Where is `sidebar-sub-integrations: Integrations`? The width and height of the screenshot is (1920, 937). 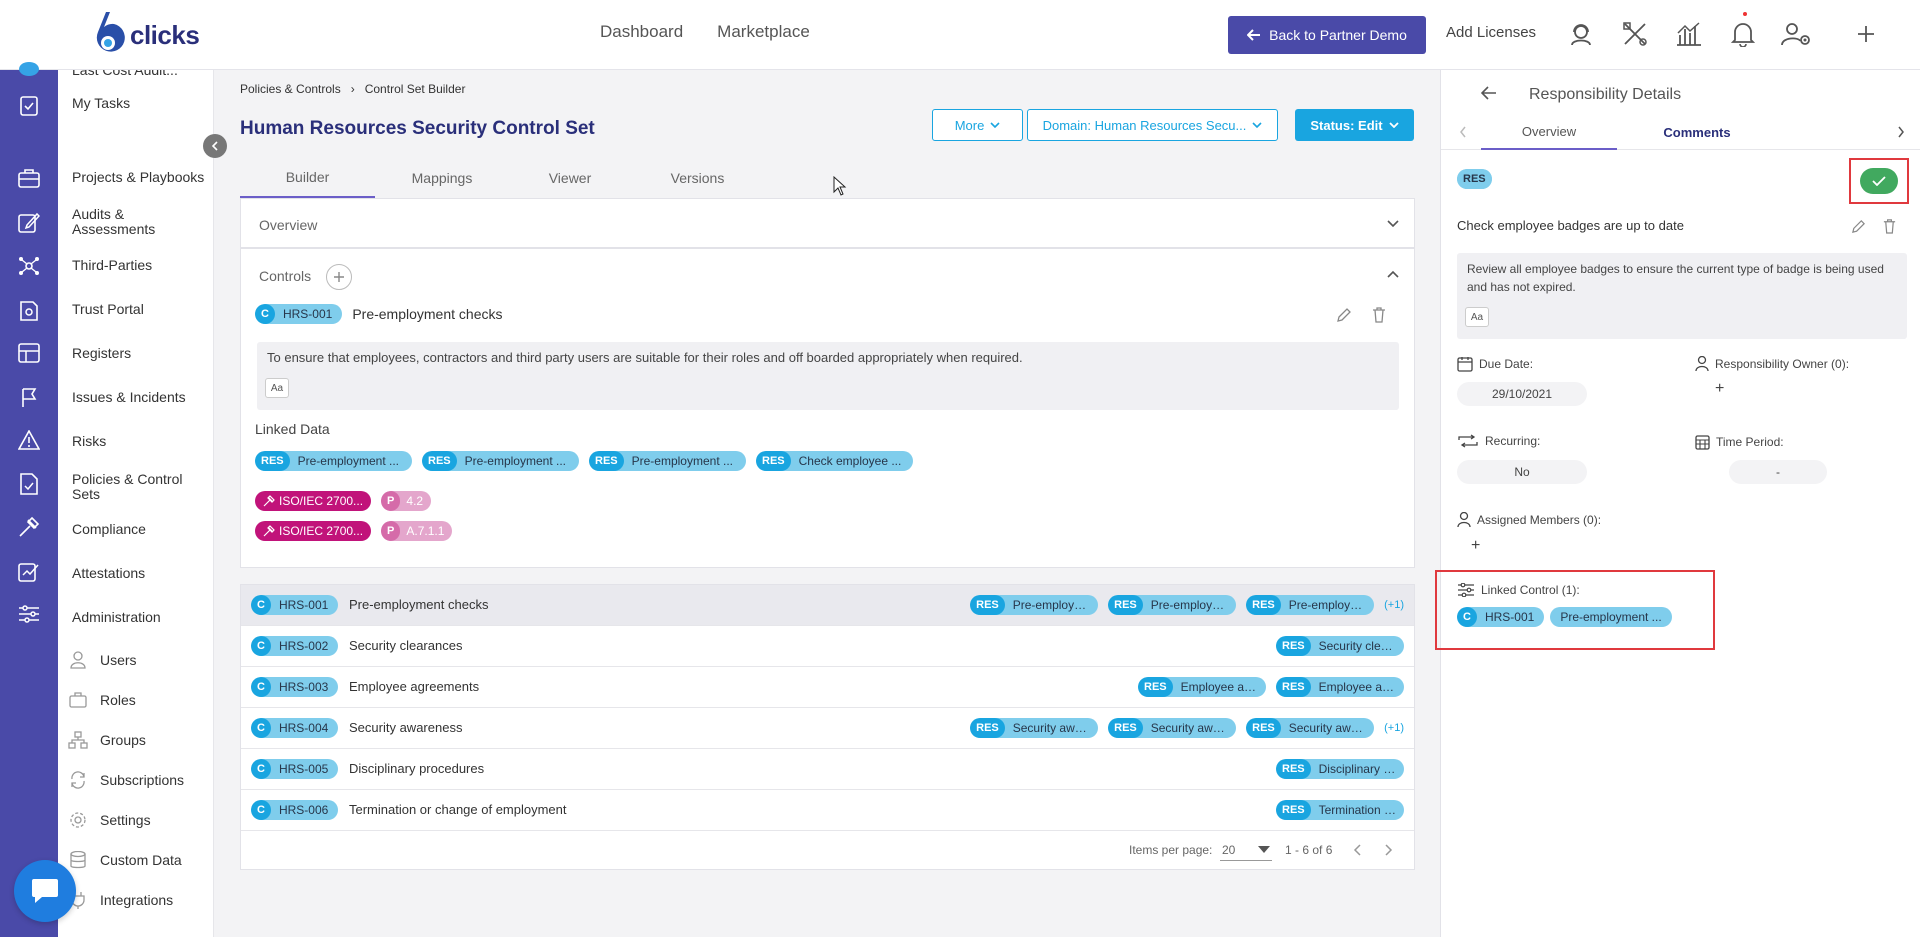 sidebar-sub-integrations: Integrations is located at coordinates (120, 900).